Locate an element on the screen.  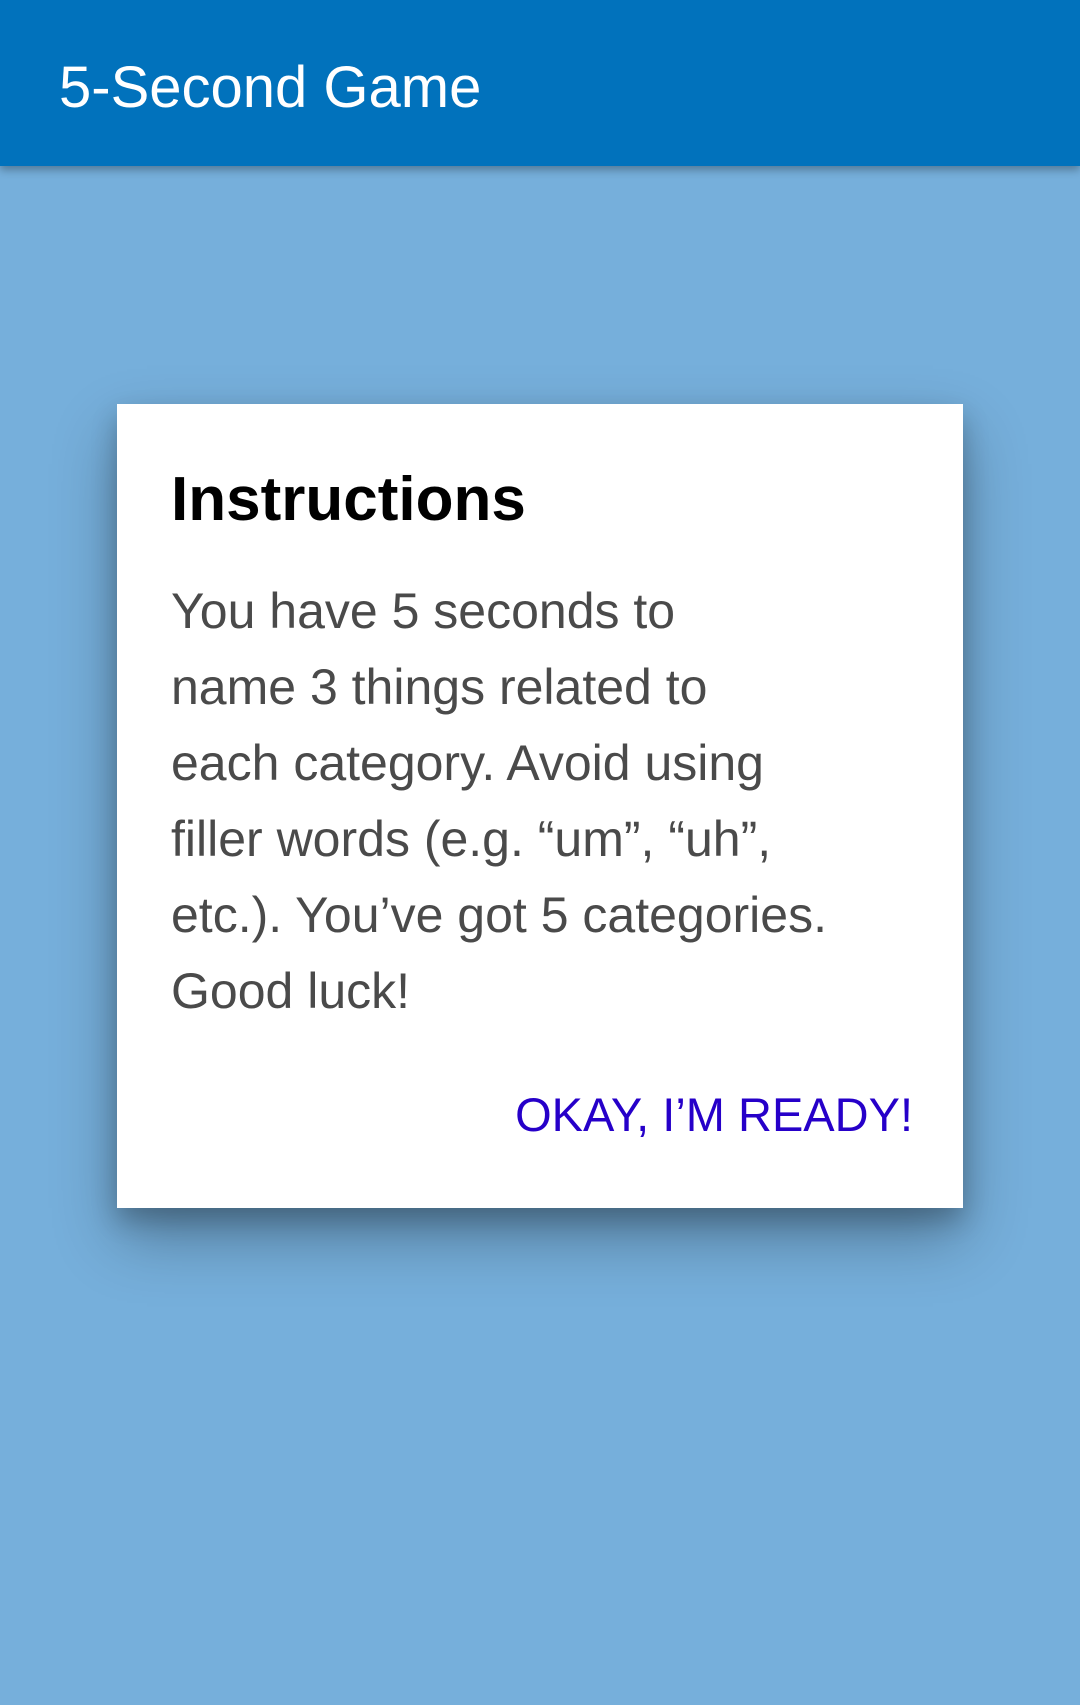
dialog-body-line: filler words (e.g. “um”, “uh”, is located at coordinates (471, 839).